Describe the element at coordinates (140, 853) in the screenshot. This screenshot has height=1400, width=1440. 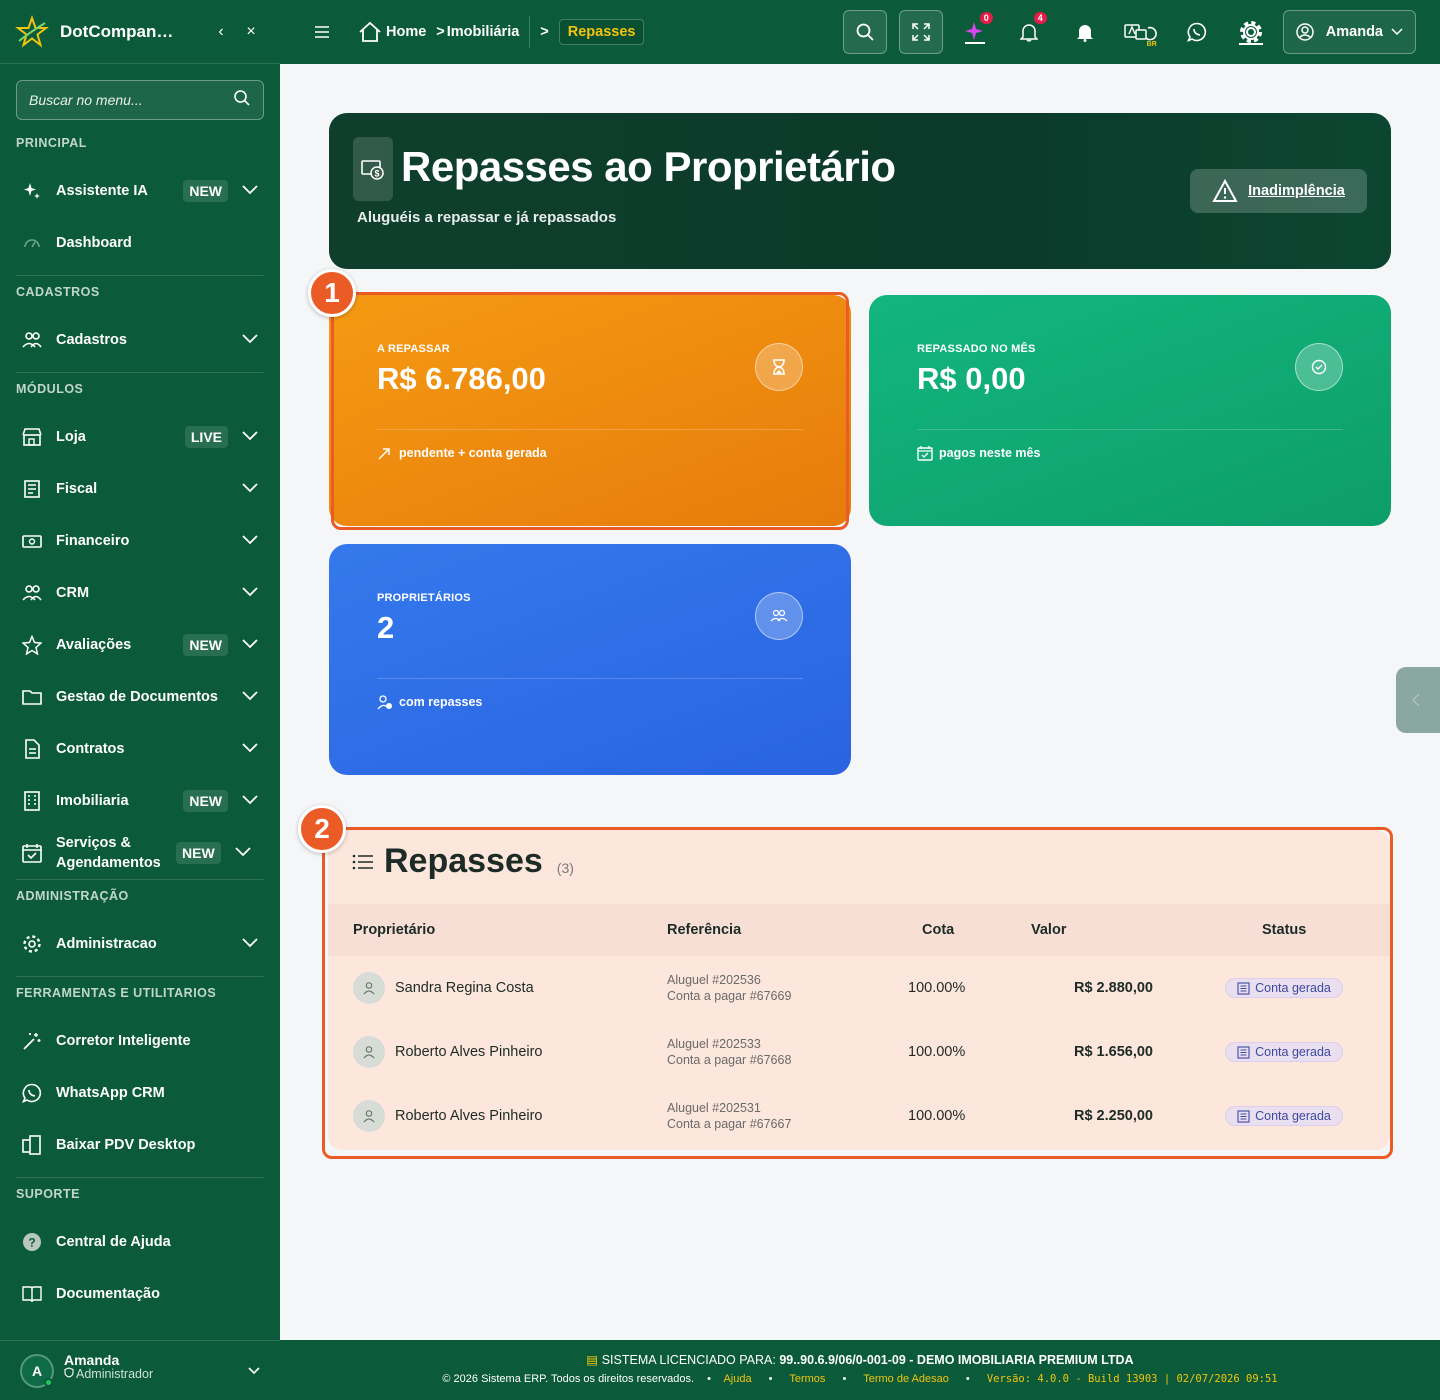
I see `nav-servicos: Serviços & Agendamentos NEW` at that location.